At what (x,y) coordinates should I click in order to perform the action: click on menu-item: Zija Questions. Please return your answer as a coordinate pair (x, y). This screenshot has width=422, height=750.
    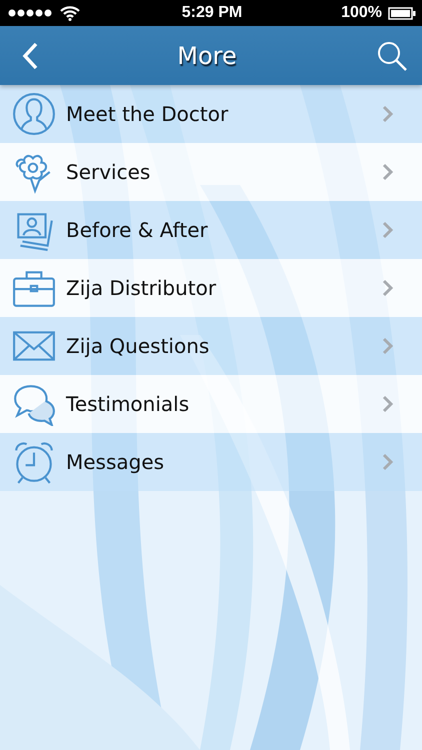
    Looking at the image, I should click on (211, 346).